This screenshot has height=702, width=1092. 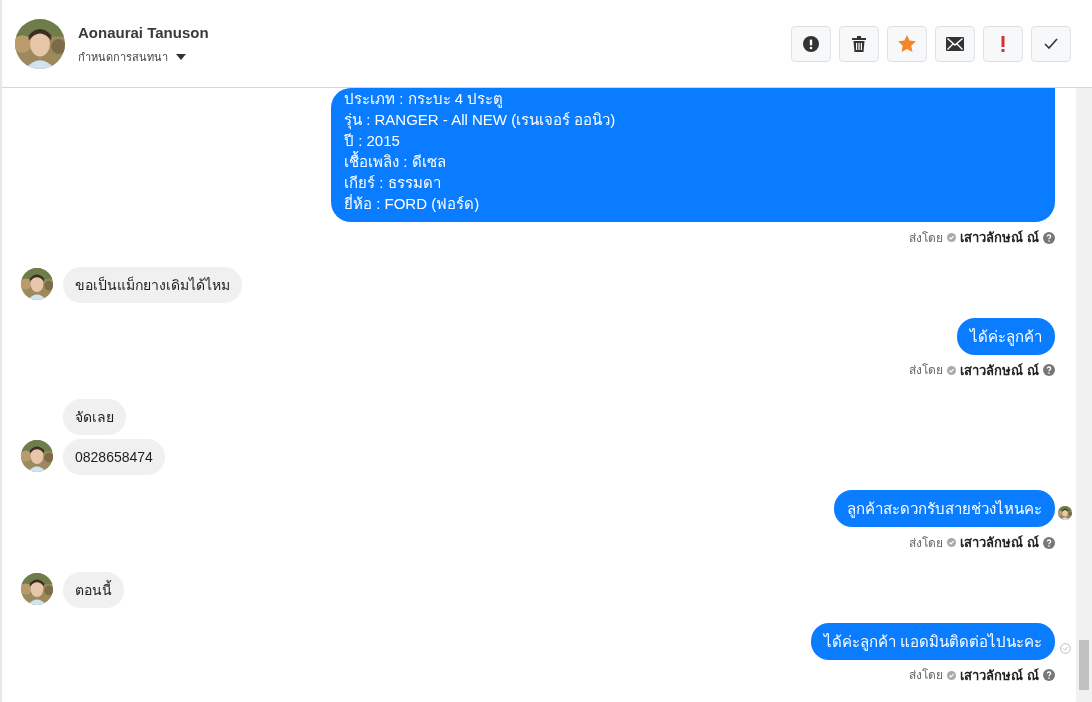 I want to click on message-bubble: ได้ค่ะลูกค้า แอดมินติดต่อไปนะคะ, so click(x=932, y=641).